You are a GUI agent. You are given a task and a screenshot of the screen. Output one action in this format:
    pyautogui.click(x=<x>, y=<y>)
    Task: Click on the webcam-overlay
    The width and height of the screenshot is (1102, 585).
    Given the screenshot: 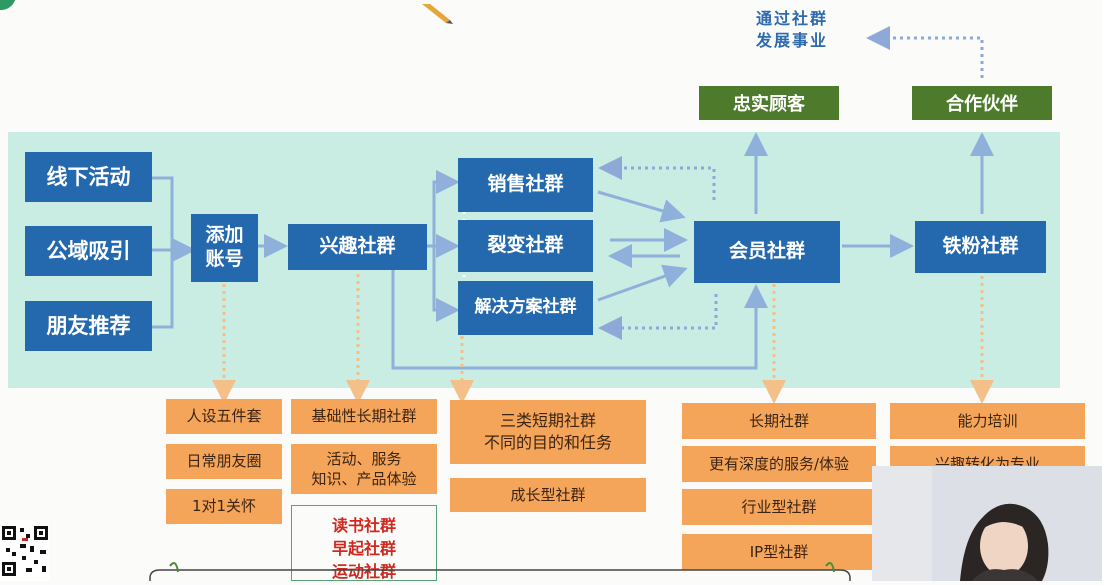 What is the action you would take?
    pyautogui.click(x=987, y=523)
    